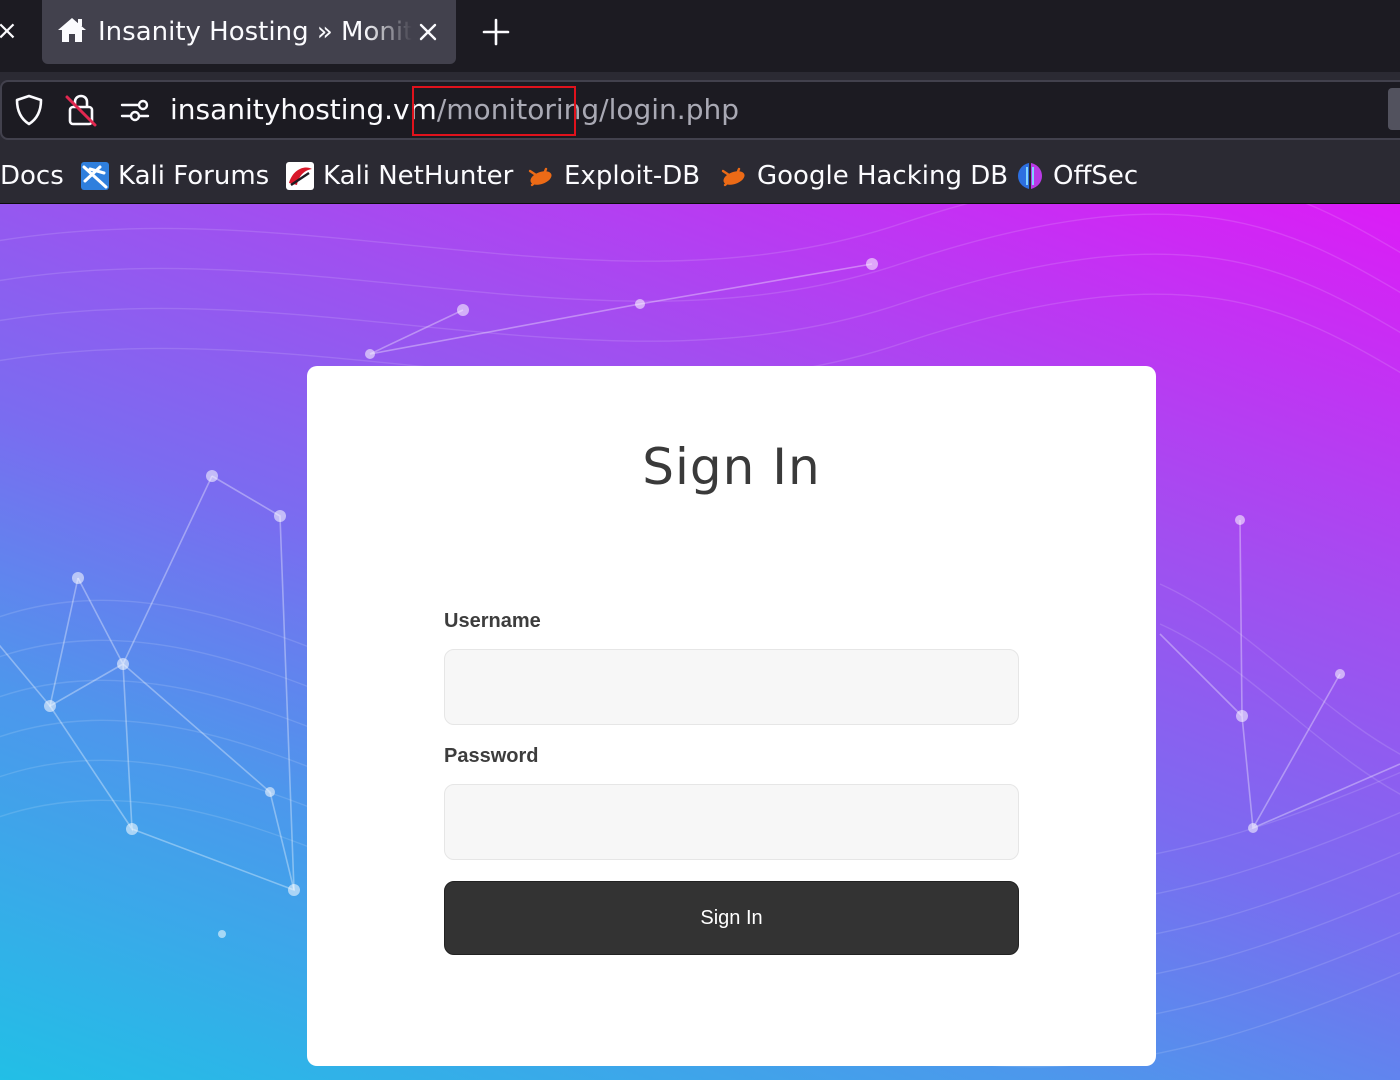 This screenshot has height=1080, width=1400. Describe the element at coordinates (300, 176) in the screenshot. I see `nethunter-icon` at that location.